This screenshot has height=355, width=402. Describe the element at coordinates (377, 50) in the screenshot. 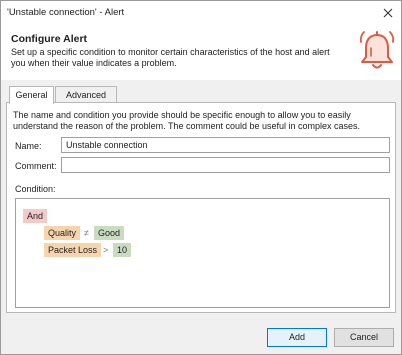

I see `bell-icon` at that location.